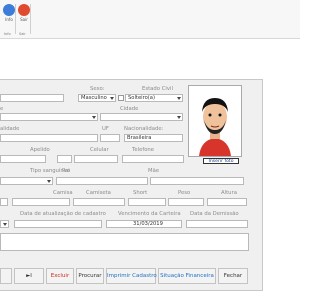 The width and height of the screenshot is (320, 300). Describe the element at coordinates (140, 193) in the screenshot. I see `short-label: Short` at that location.